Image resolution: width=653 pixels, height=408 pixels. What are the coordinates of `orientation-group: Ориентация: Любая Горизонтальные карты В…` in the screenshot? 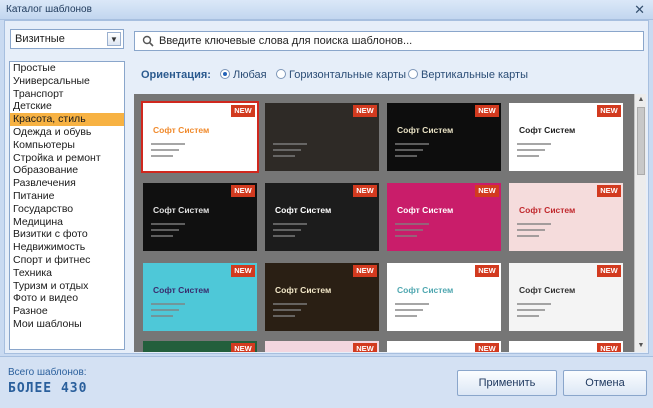 It's located at (389, 76).